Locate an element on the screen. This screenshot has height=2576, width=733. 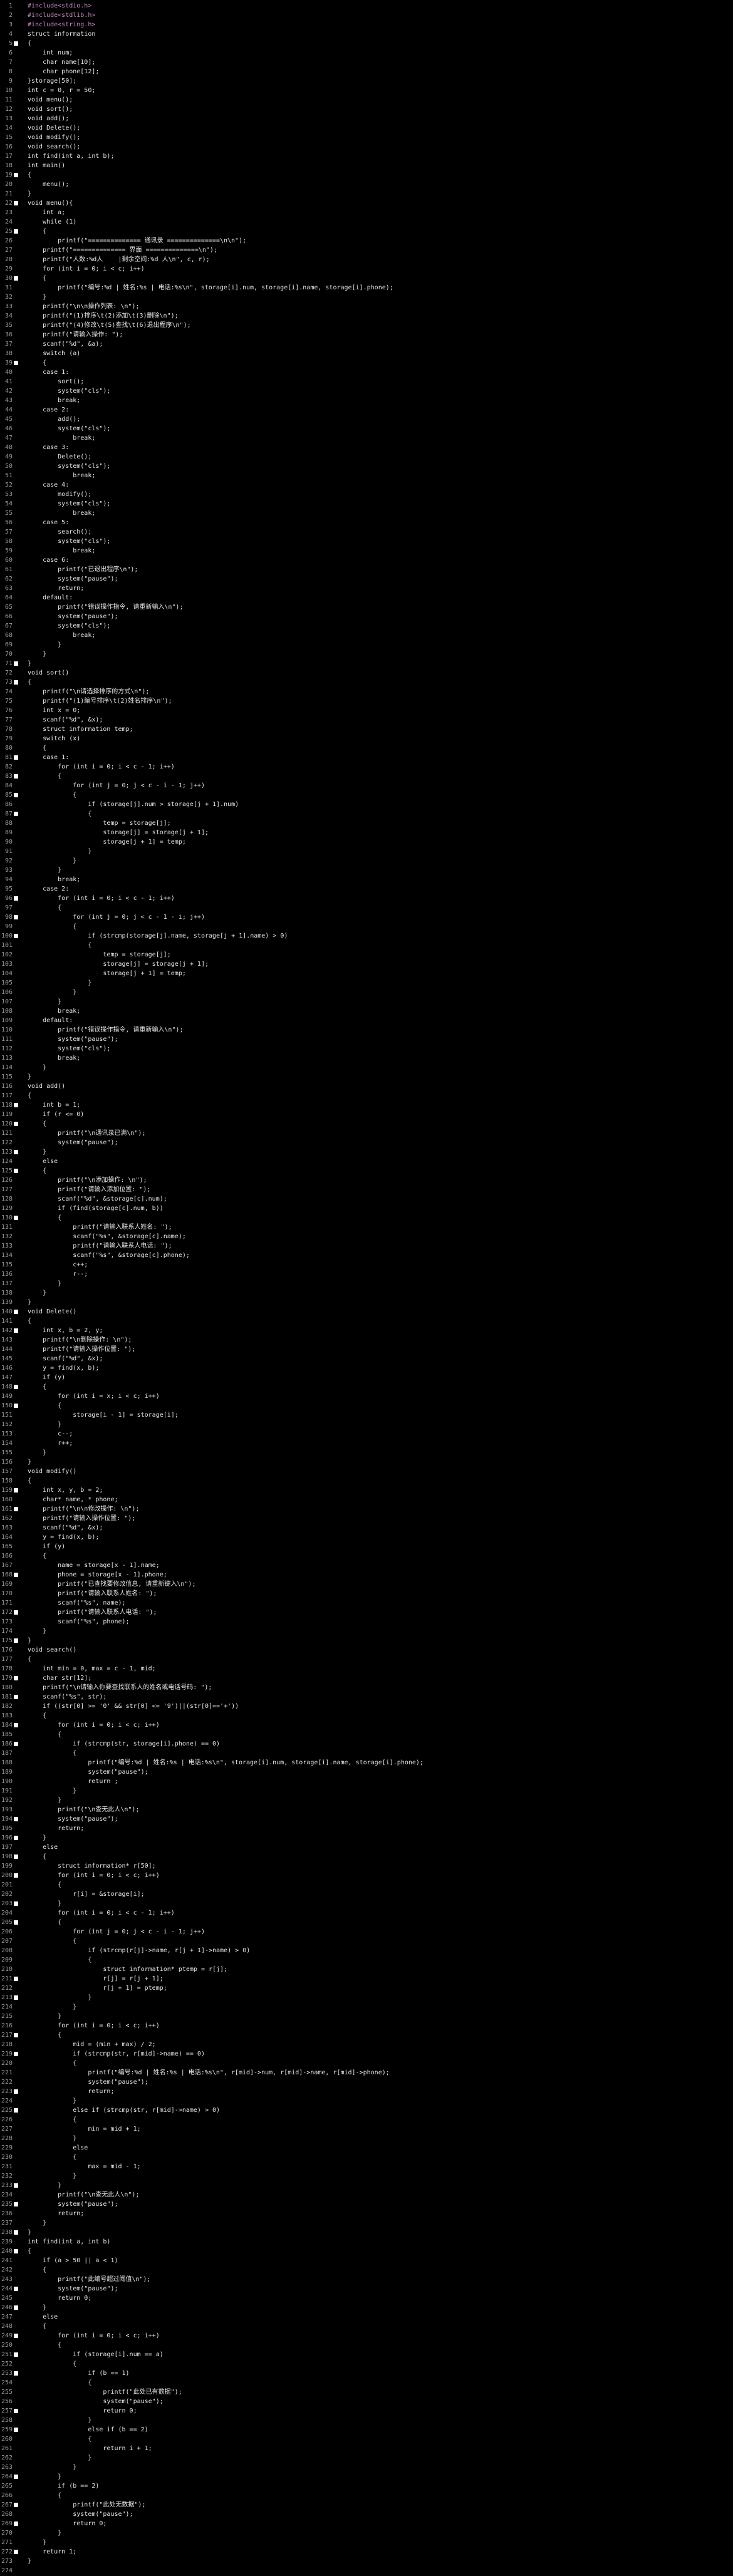
code-line: 190 return ; is located at coordinates (366, 1782).